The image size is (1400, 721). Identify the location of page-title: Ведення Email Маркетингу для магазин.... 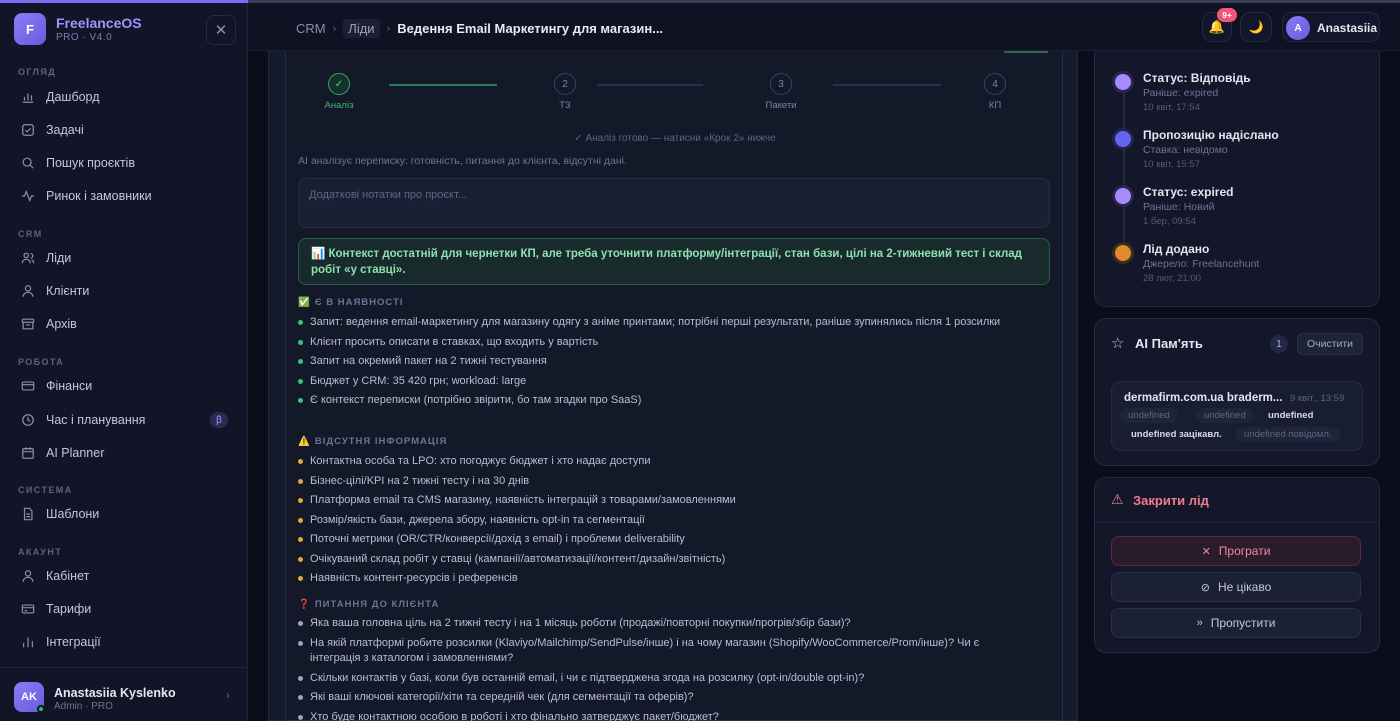
(530, 28).